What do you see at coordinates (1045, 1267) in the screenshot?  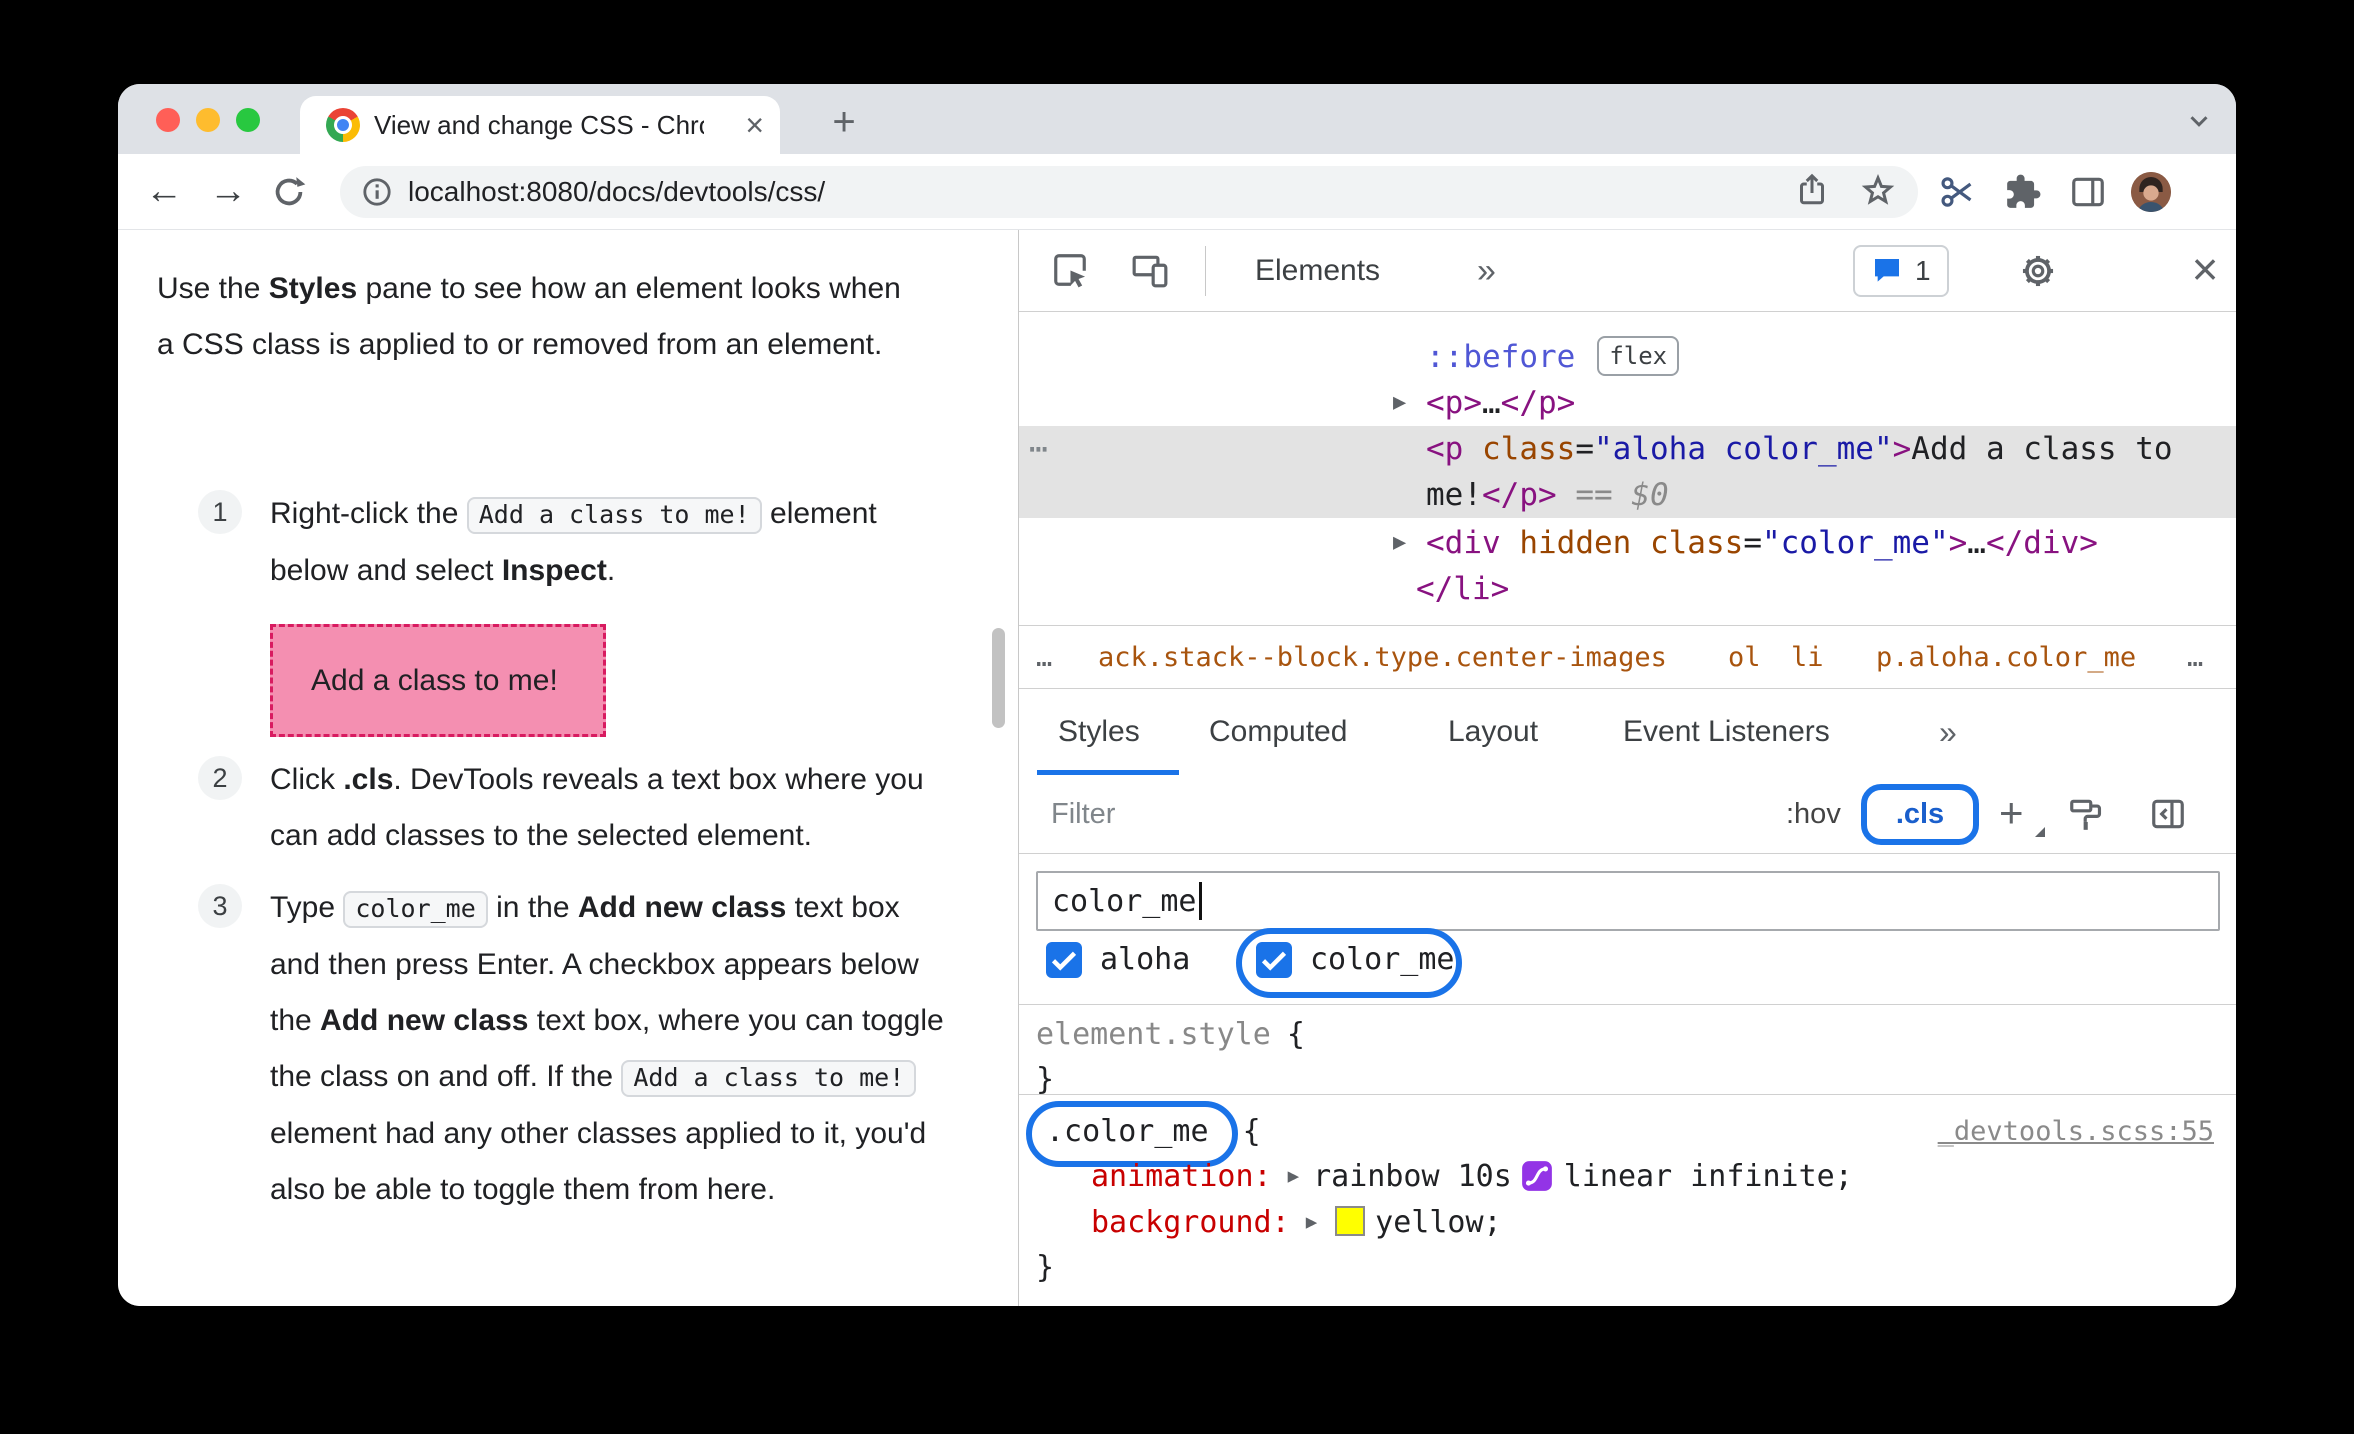 I see `rule-close-brace: }` at bounding box center [1045, 1267].